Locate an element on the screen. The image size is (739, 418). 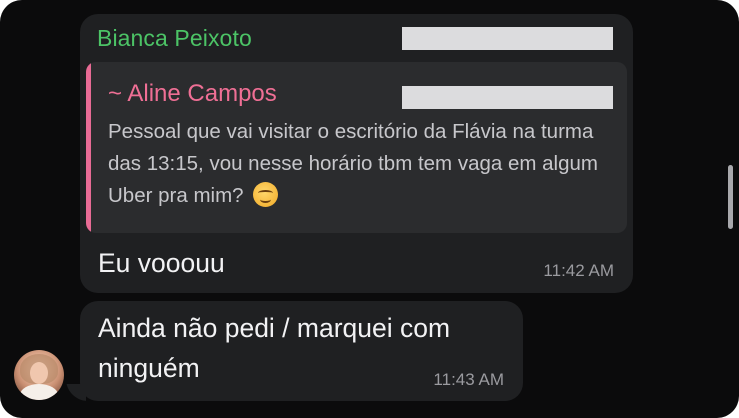
smiling-face-emoji-icon is located at coordinates (266, 194).